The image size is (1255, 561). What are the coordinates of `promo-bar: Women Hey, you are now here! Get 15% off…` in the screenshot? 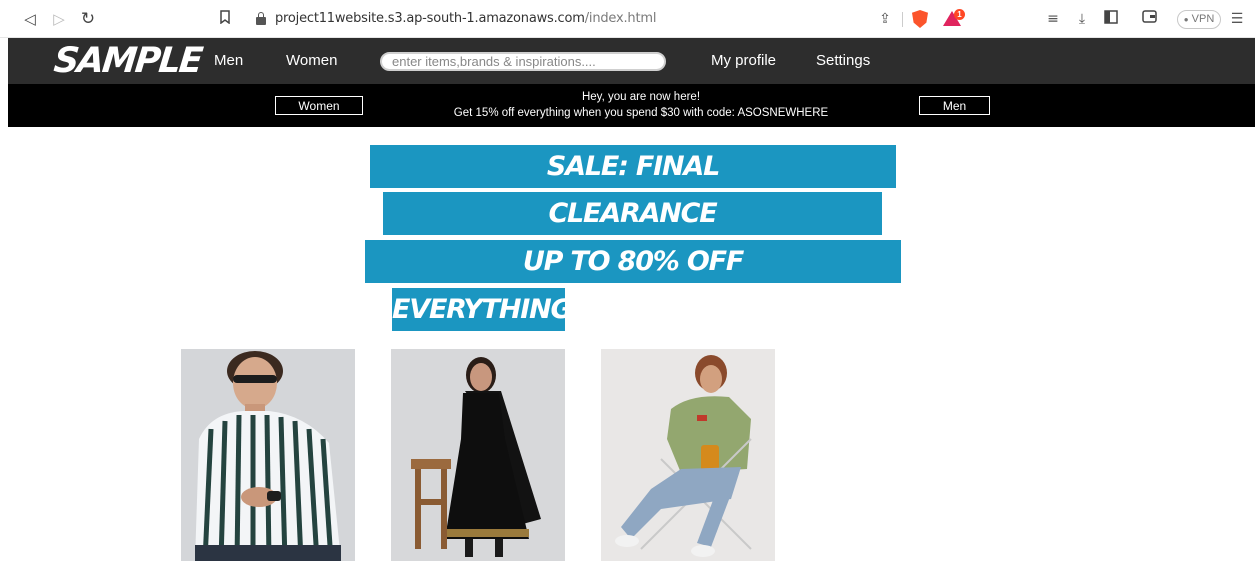 It's located at (631, 105).